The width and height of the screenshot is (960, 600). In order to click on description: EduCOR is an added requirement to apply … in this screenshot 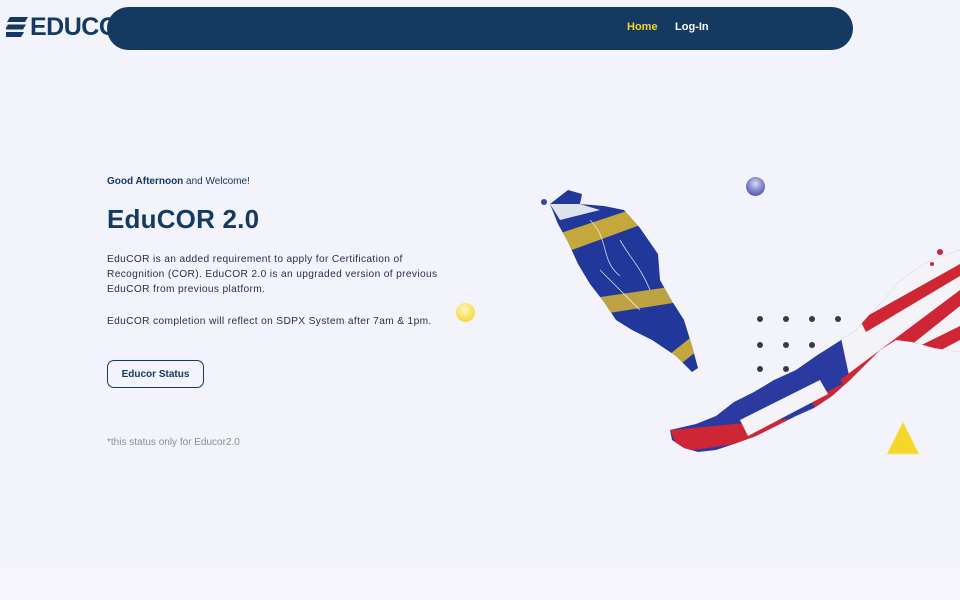, I will do `click(272, 274)`.